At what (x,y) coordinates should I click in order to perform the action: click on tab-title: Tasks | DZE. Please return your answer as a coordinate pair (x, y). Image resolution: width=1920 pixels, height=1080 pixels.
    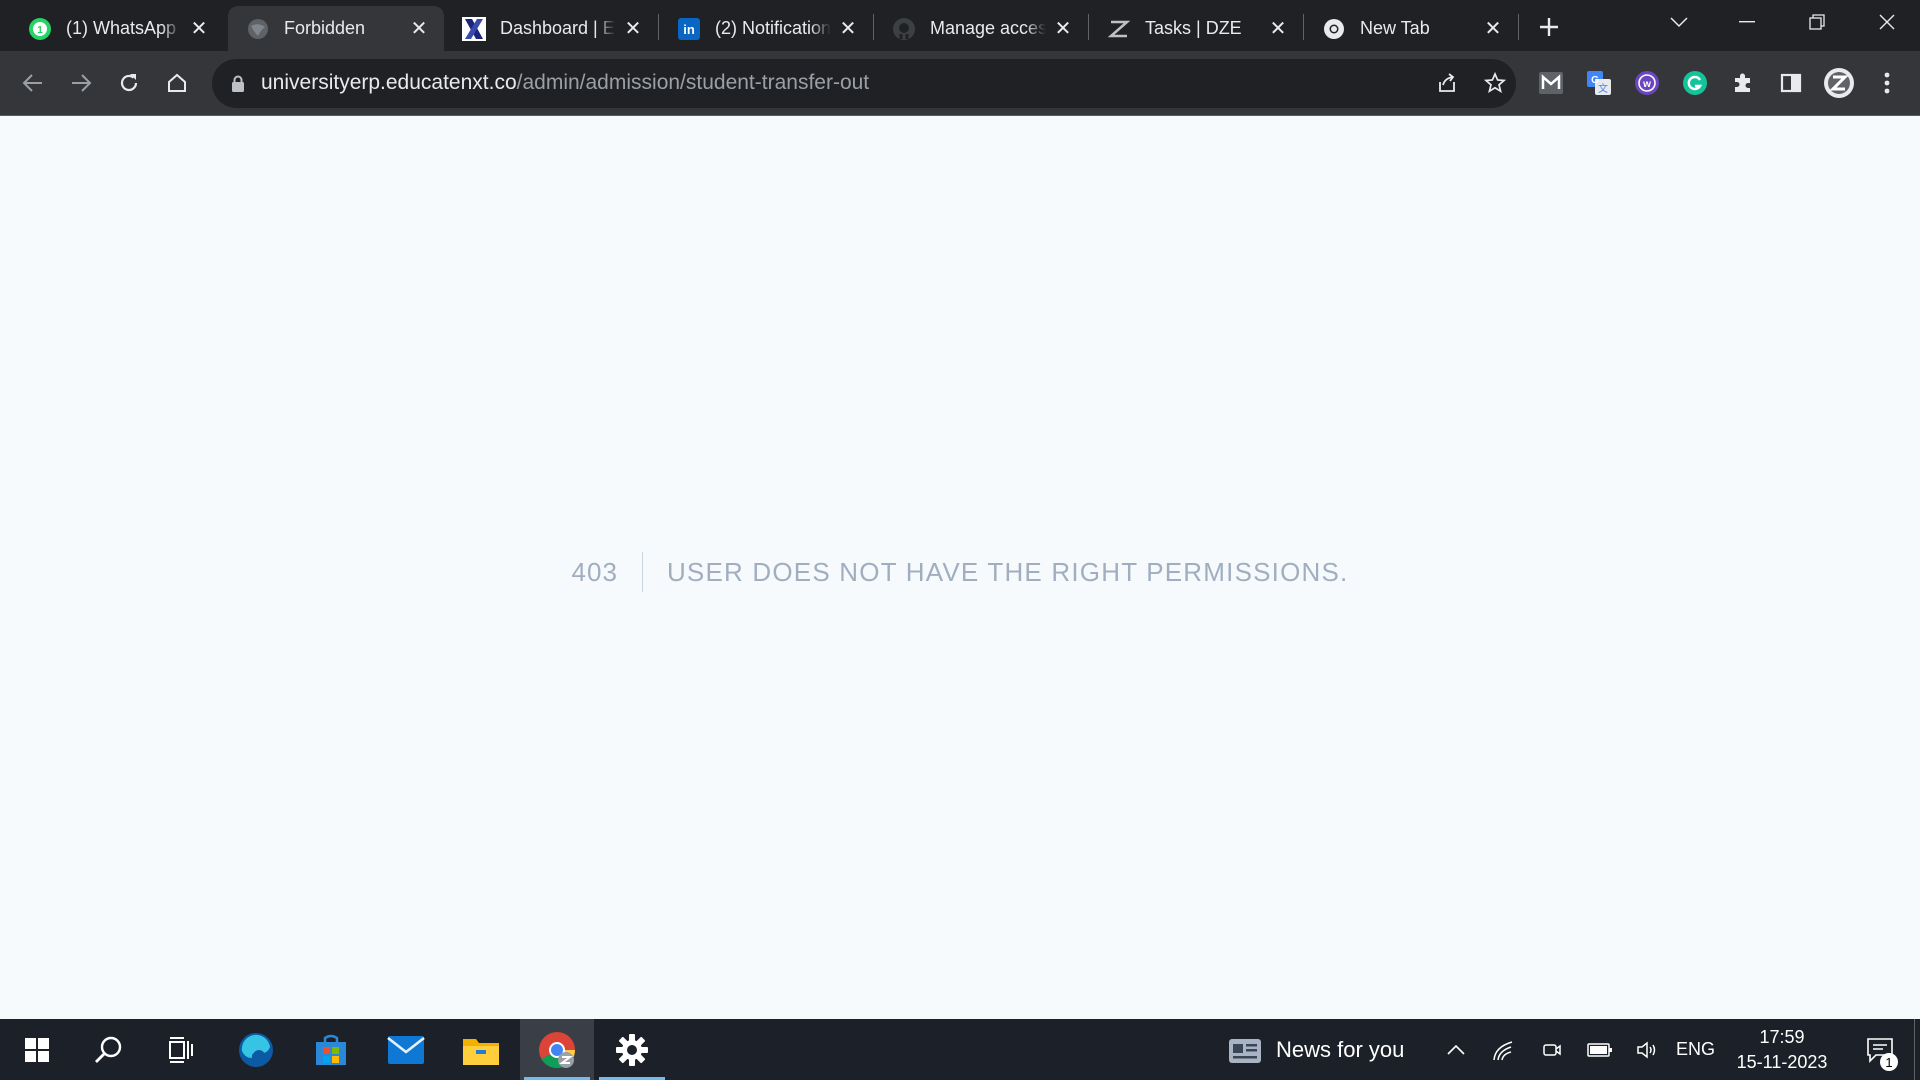
    Looking at the image, I should click on (1193, 28).